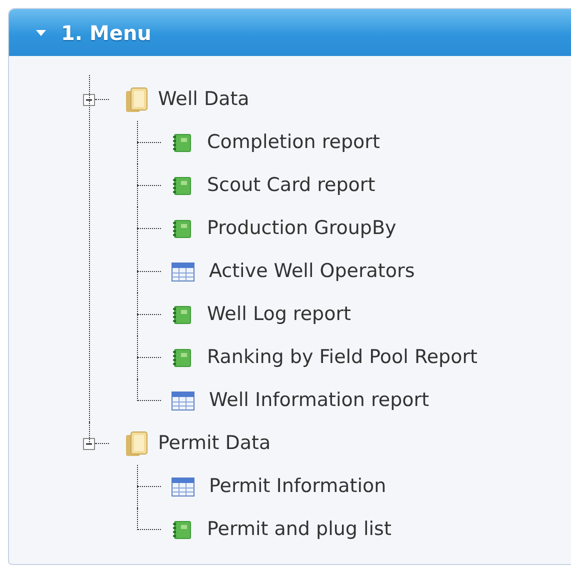 The image size is (571, 571). I want to click on tree-item: Production GroupBy, so click(301, 228).